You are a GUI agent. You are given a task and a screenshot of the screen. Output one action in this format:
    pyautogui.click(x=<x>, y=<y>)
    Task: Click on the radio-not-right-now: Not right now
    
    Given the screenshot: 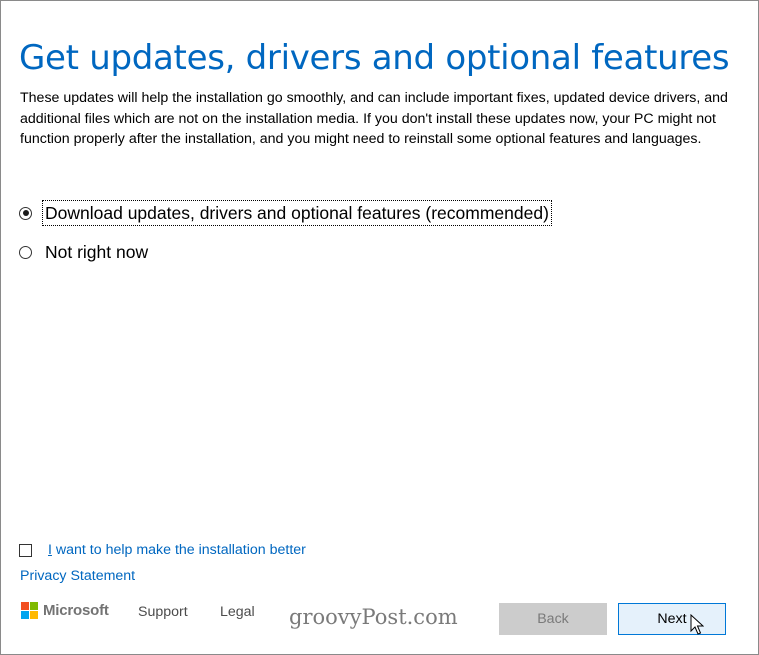 What is the action you would take?
    pyautogui.click(x=84, y=252)
    